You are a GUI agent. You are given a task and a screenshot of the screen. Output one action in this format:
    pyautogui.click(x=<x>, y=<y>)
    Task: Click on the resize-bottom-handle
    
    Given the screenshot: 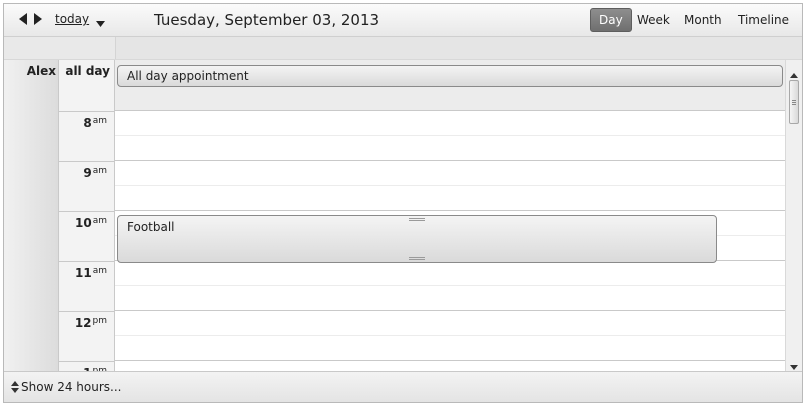 What is the action you would take?
    pyautogui.click(x=417, y=258)
    